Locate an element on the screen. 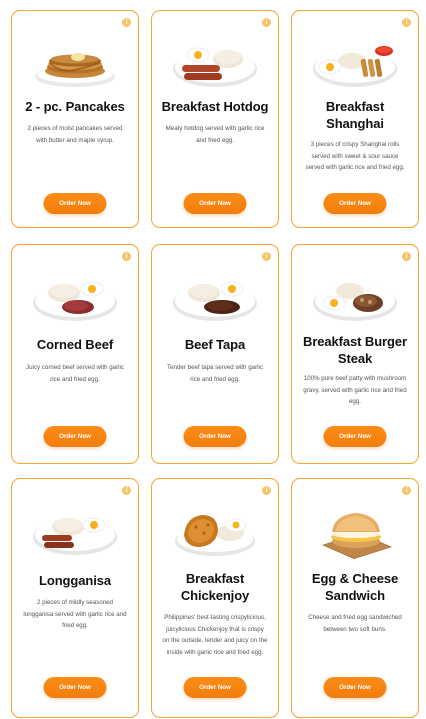 The image size is (426, 719). pancakes-photo is located at coordinates (75, 70).